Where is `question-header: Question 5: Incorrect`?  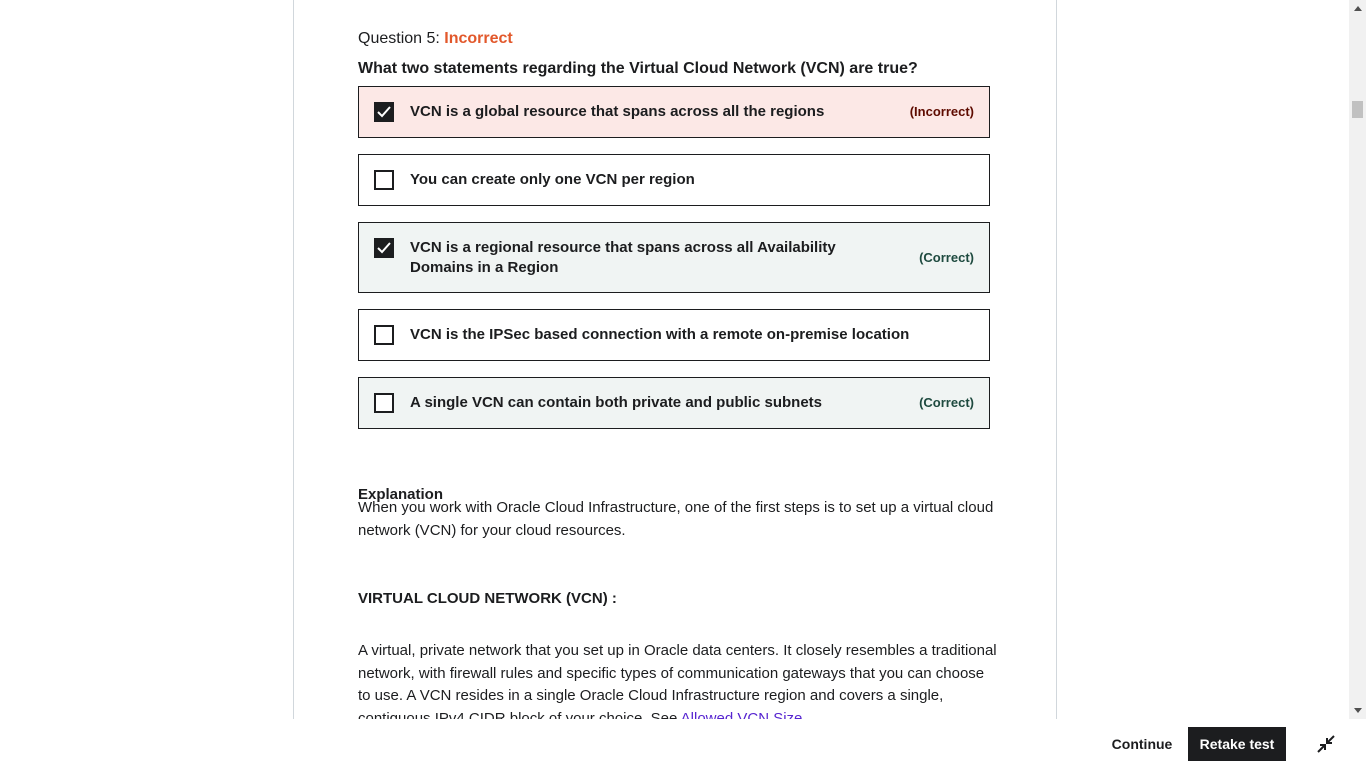 question-header: Question 5: Incorrect is located at coordinates (435, 39).